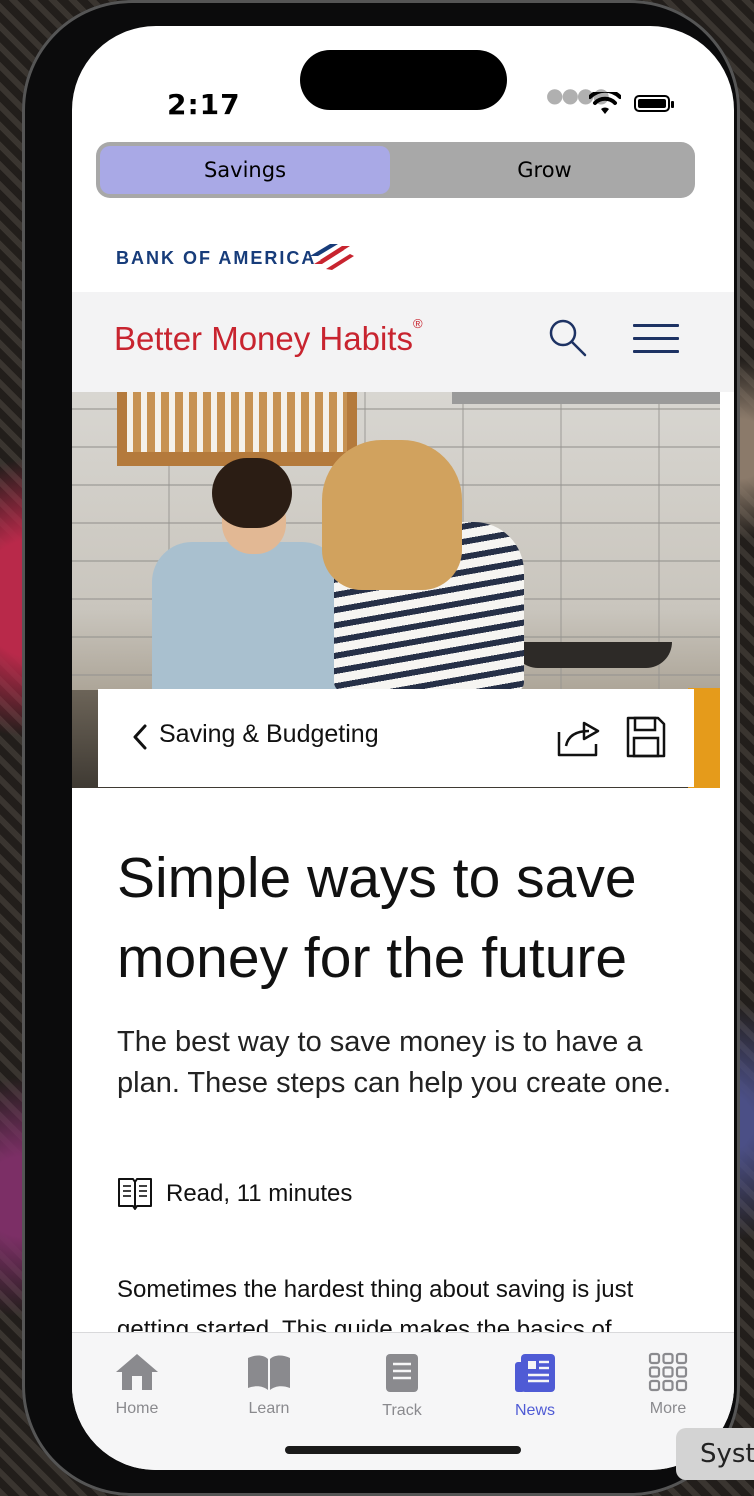 Image resolution: width=754 pixels, height=1496 pixels. What do you see at coordinates (544, 170) in the screenshot?
I see `segment-grow: Grow` at bounding box center [544, 170].